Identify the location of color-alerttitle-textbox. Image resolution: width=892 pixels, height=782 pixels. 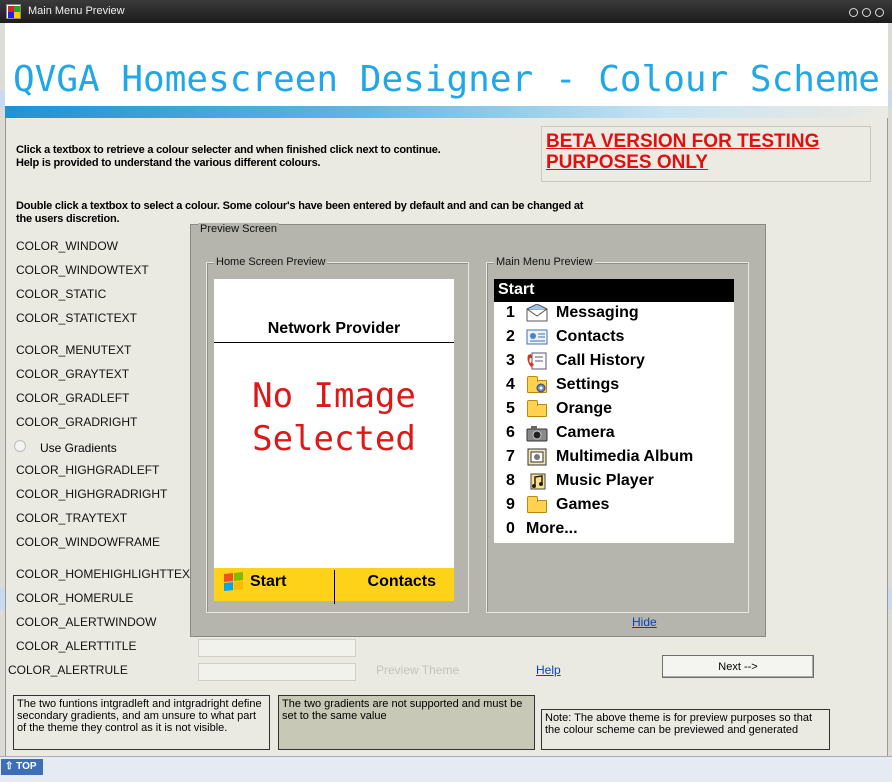
(277, 648).